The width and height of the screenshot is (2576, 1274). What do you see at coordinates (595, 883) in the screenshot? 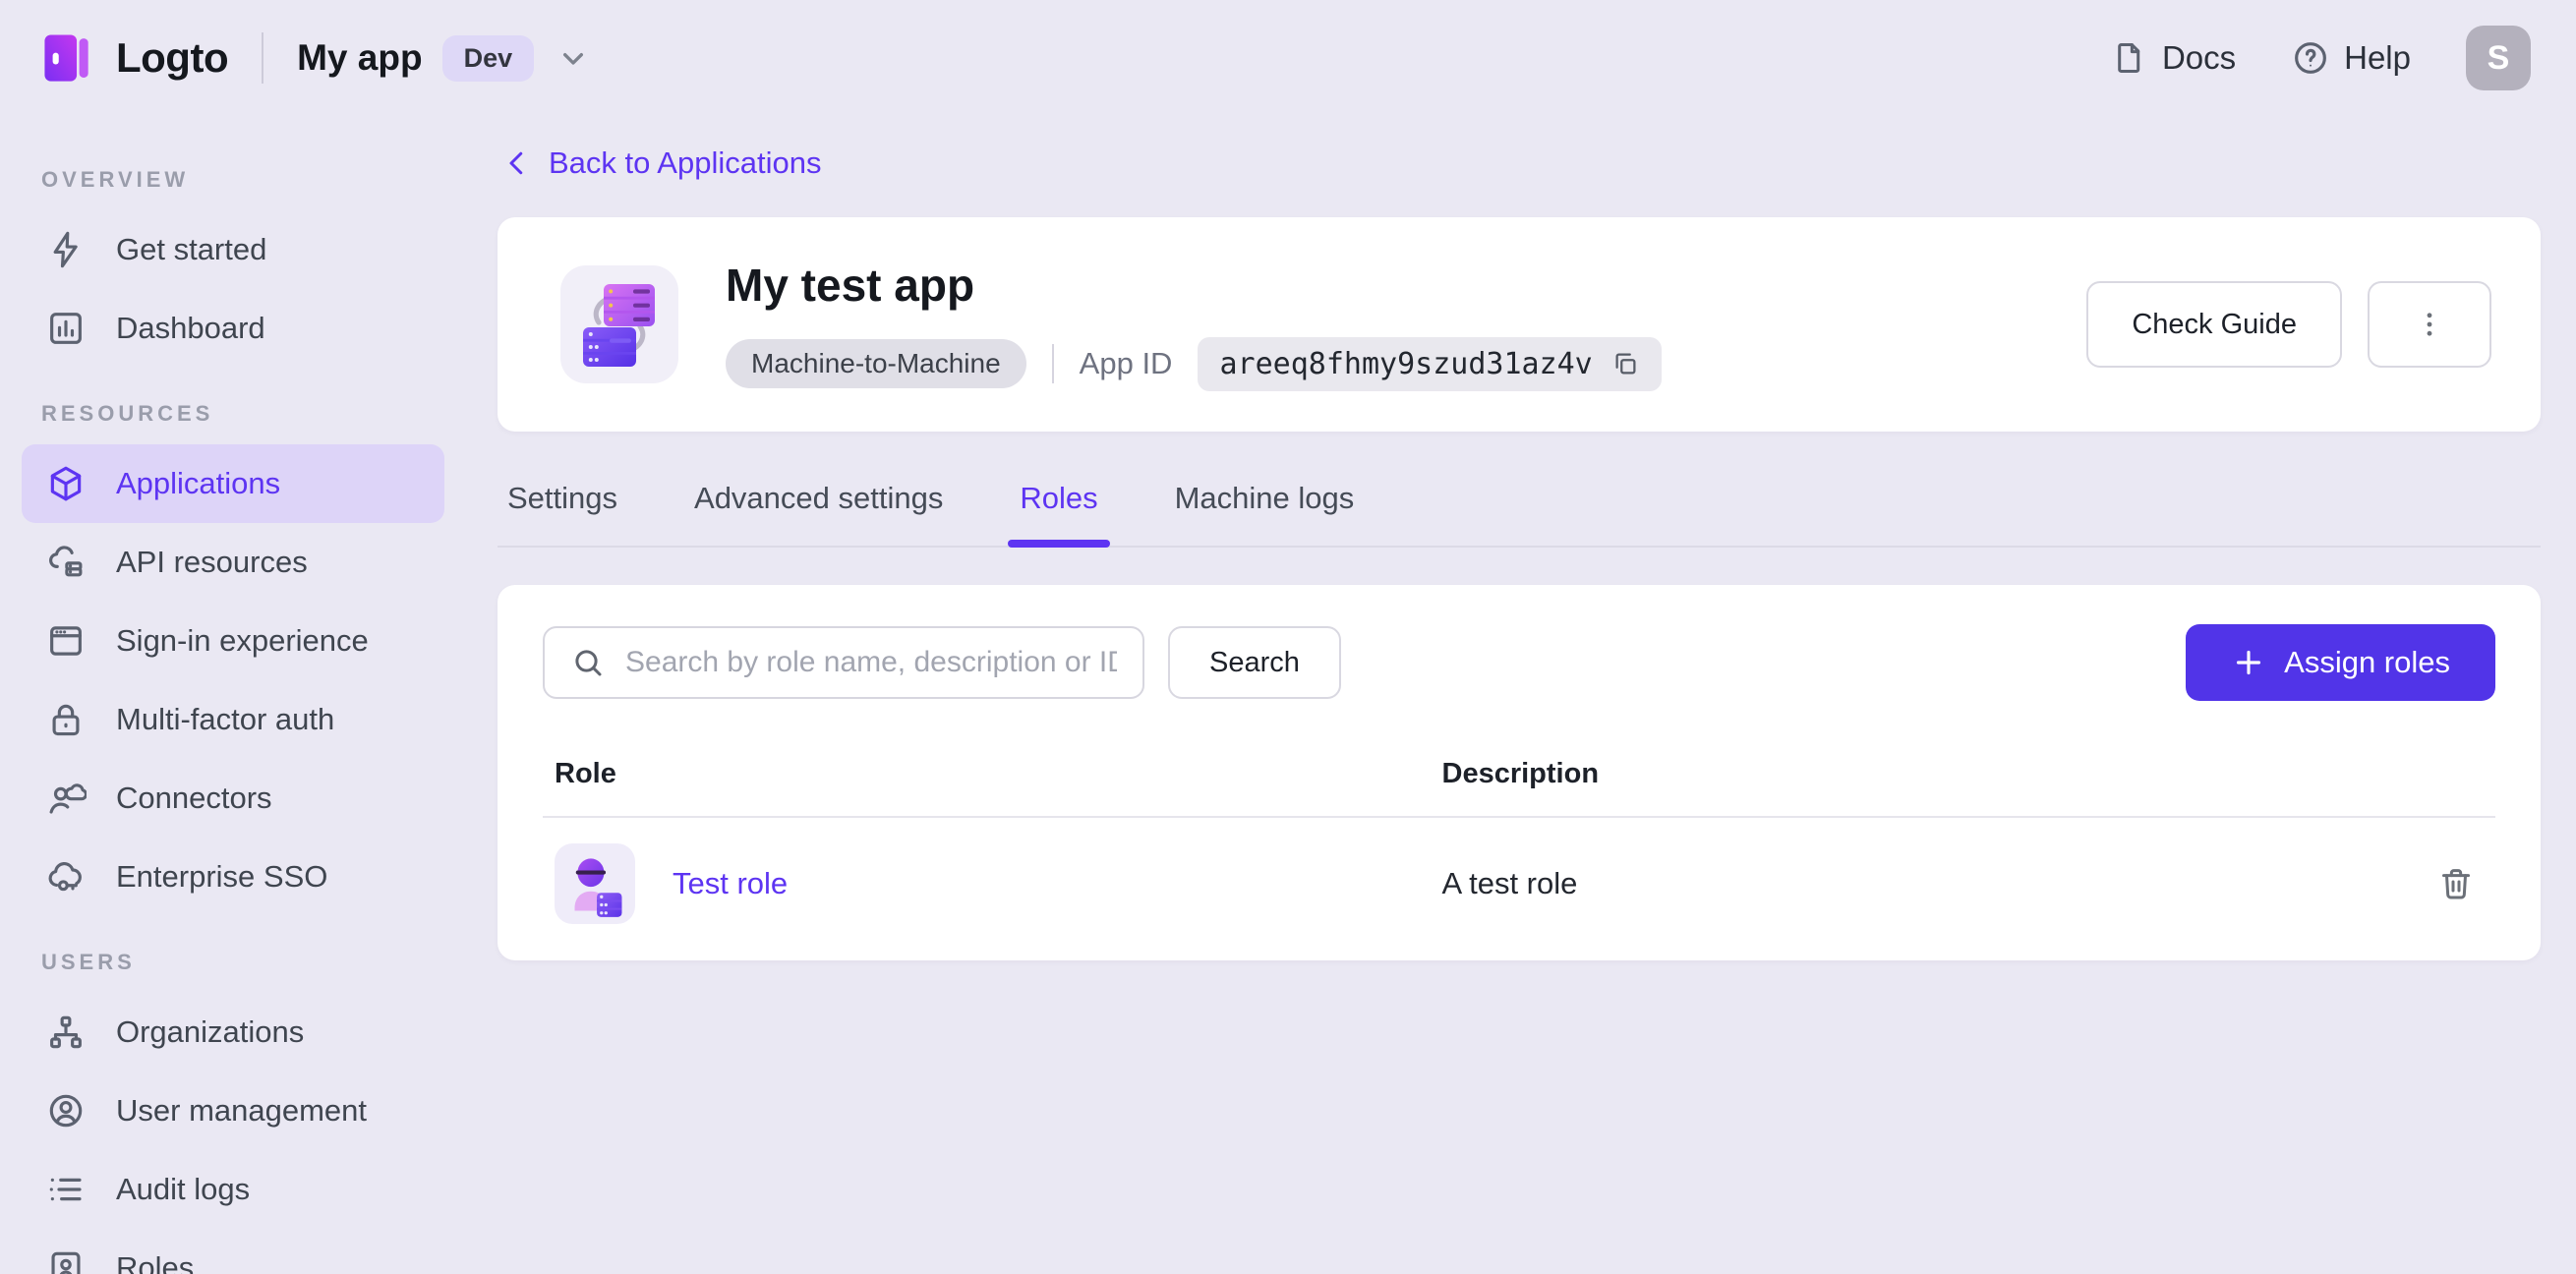
I see `role-m2m-icon` at bounding box center [595, 883].